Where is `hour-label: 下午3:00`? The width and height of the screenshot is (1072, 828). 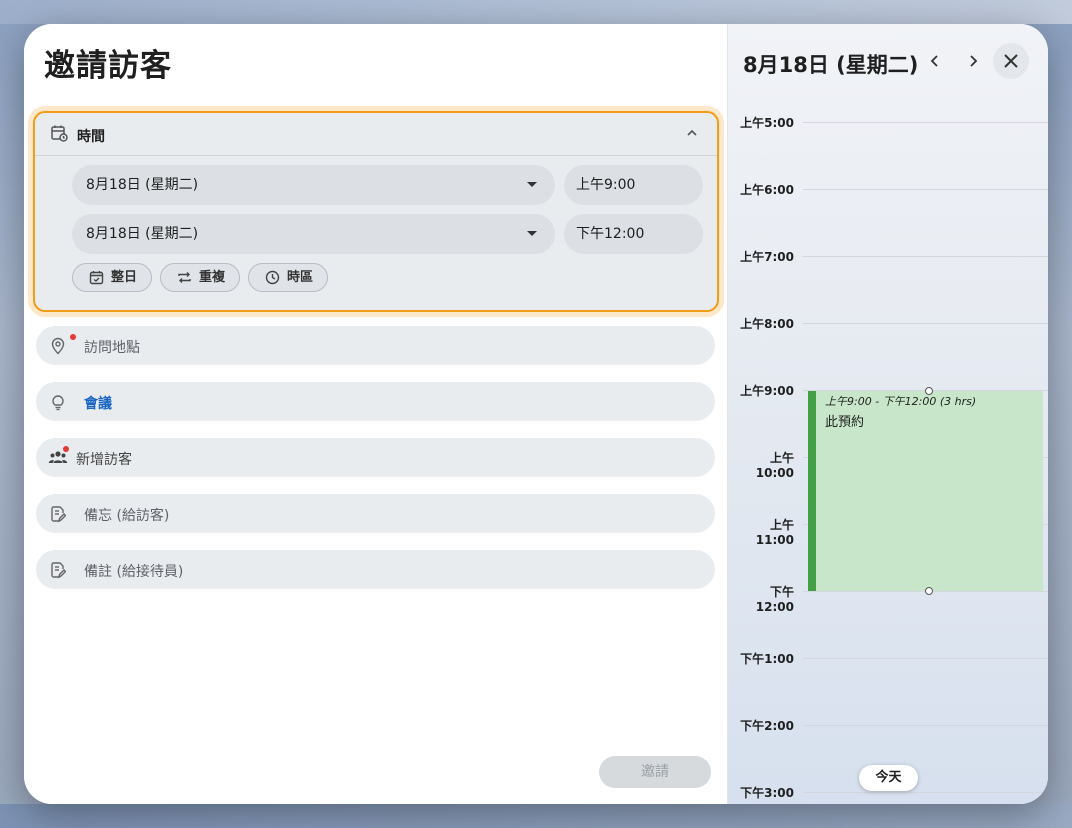 hour-label: 下午3:00 is located at coordinates (767, 793).